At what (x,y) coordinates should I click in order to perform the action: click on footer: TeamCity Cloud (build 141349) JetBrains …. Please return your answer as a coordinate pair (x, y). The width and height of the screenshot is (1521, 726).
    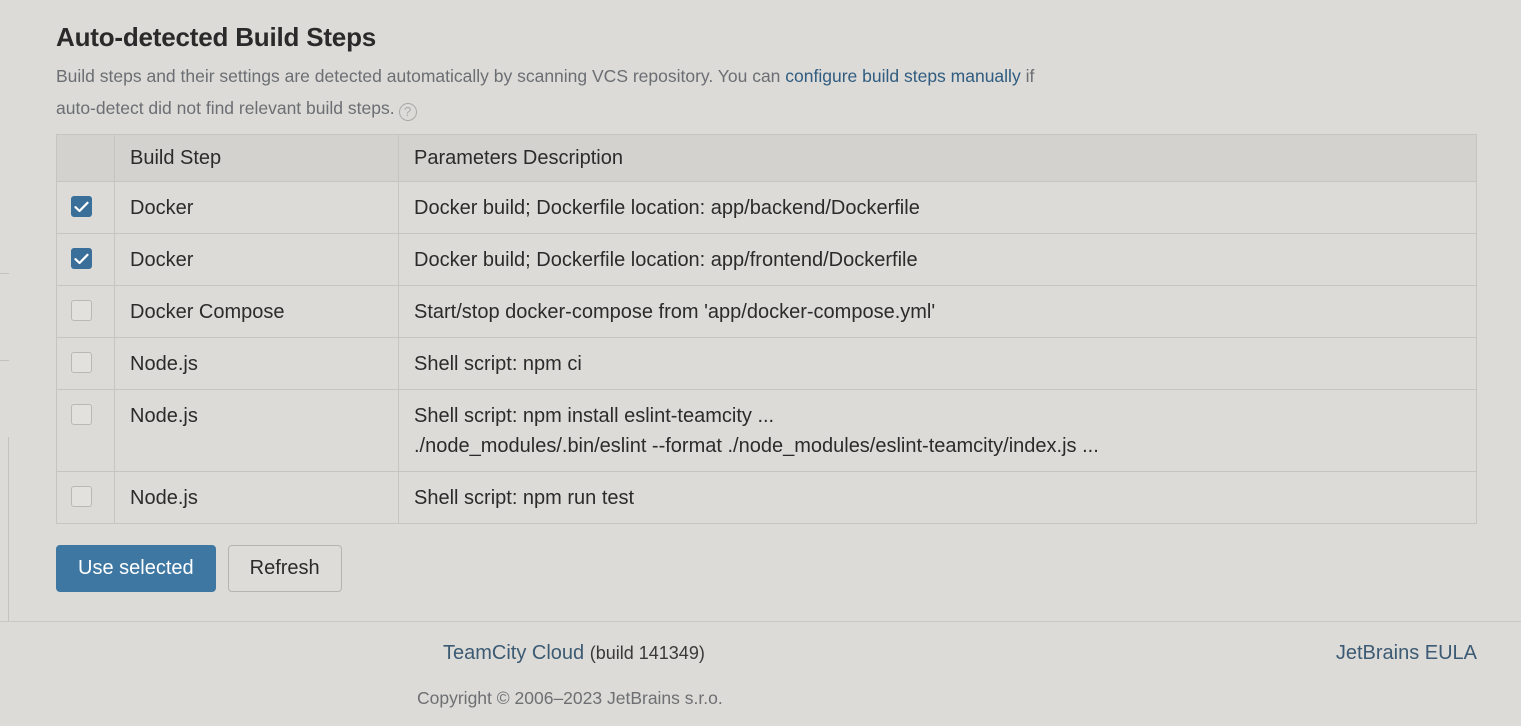
    Looking at the image, I should click on (760, 673).